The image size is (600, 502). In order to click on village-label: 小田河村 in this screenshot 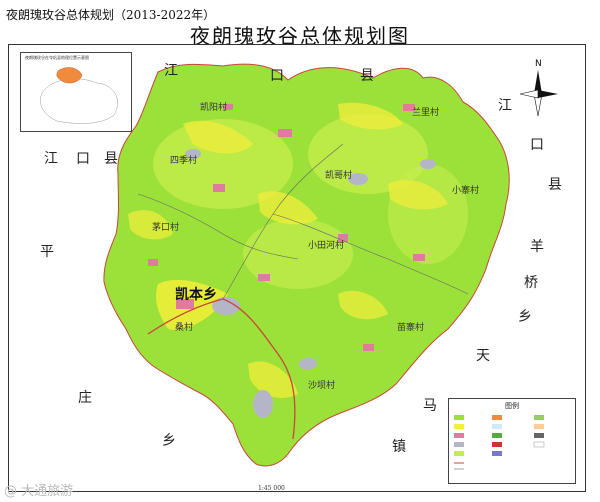, I will do `click(326, 246)`.